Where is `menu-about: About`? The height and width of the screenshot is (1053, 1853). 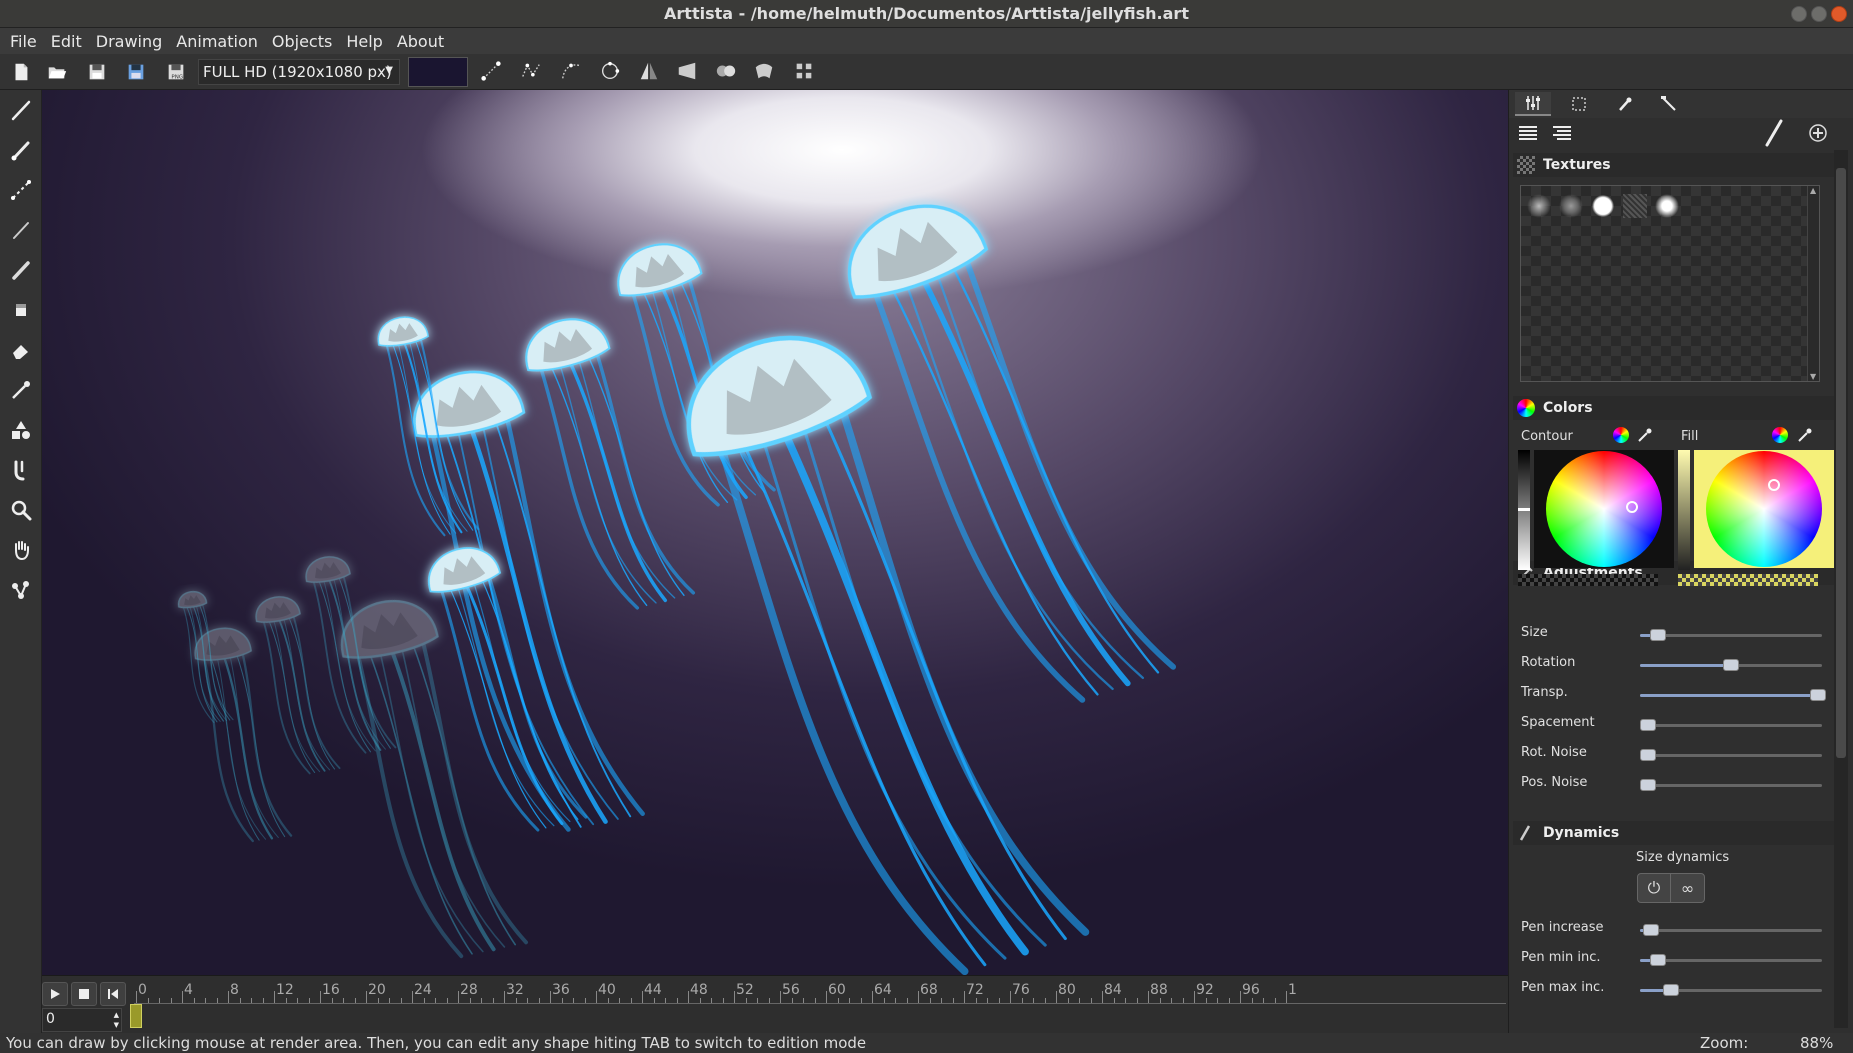
menu-about: About is located at coordinates (420, 41).